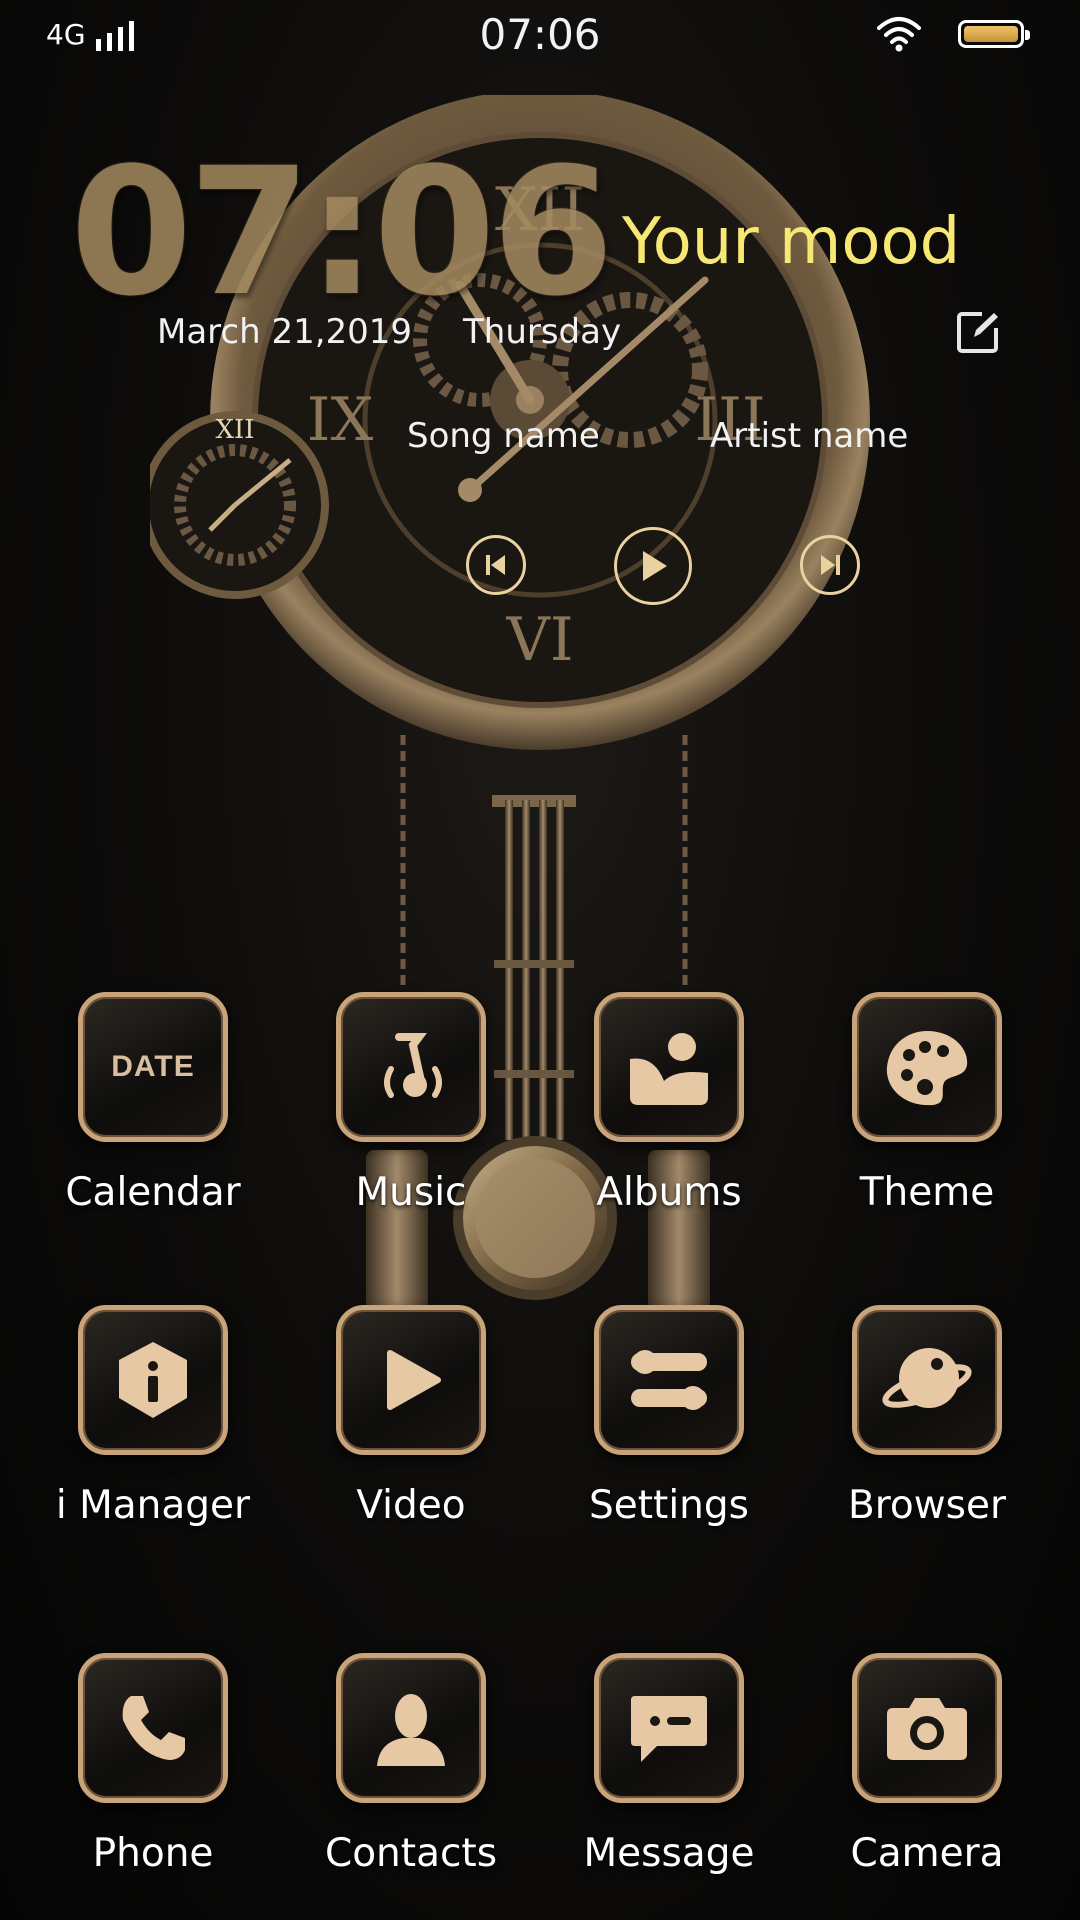 Image resolution: width=1080 pixels, height=1920 pixels. I want to click on paint-palette-icon, so click(927, 1067).